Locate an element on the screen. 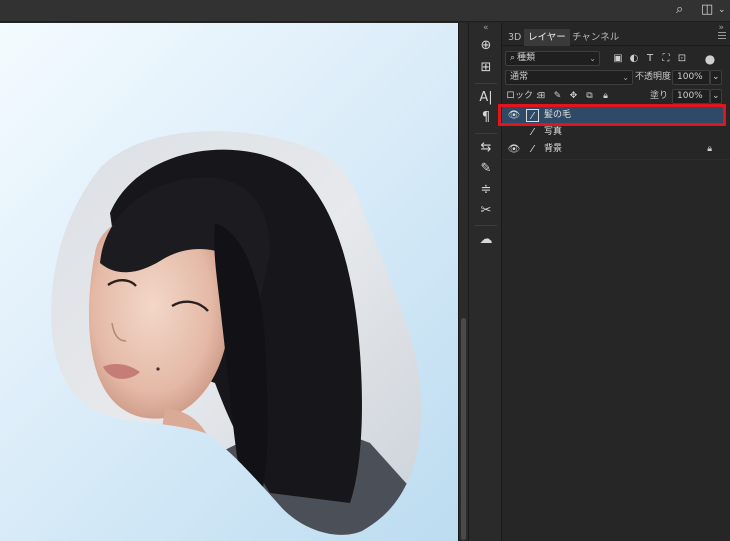 Image resolution: width=730 pixels, height=541 pixels. blend-mode-select: 通常 ⌄ is located at coordinates (569, 77).